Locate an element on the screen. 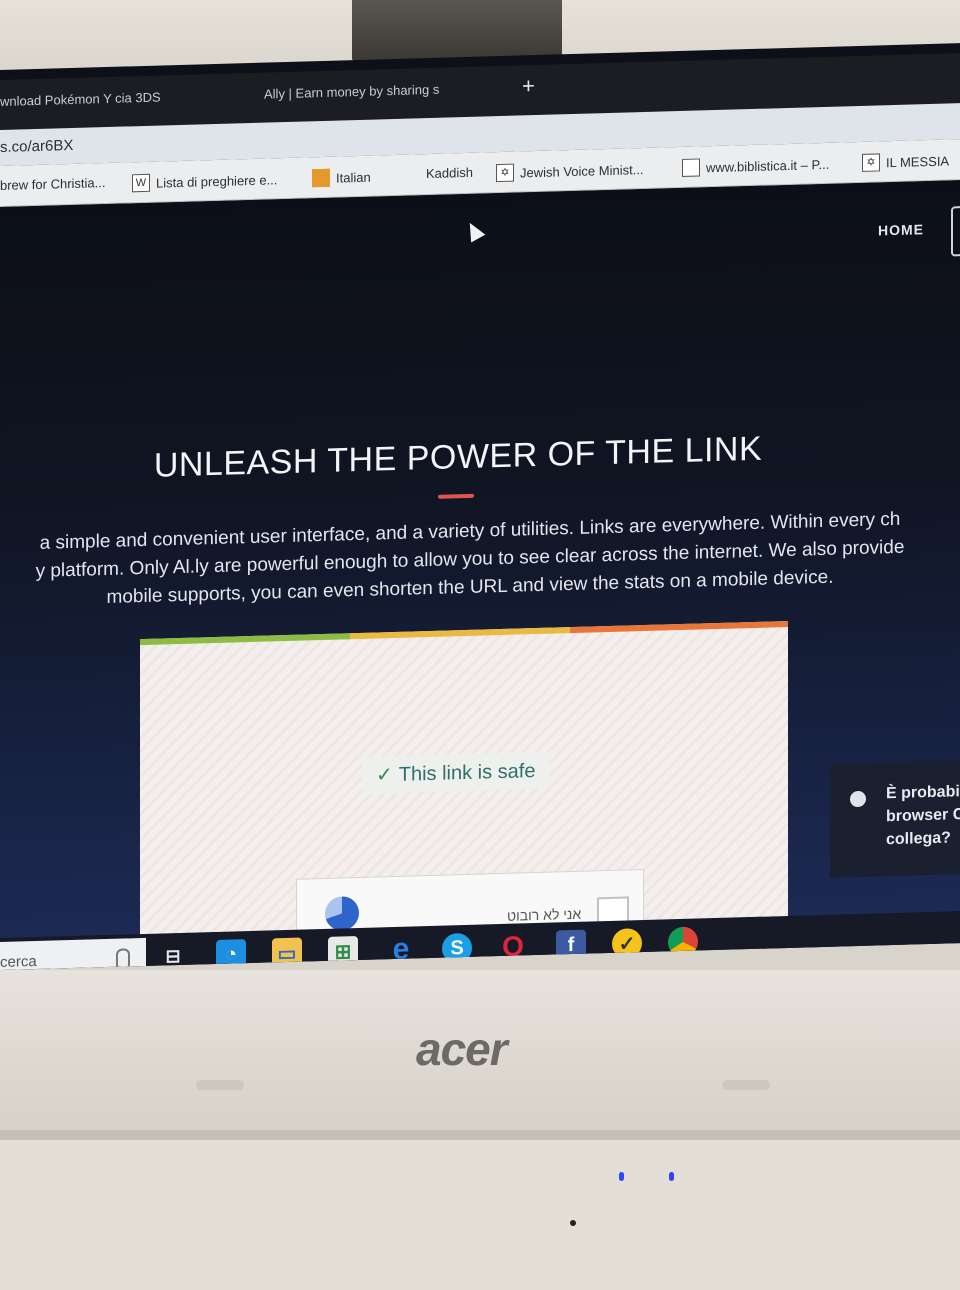 Image resolution: width=960 pixels, height=1290 pixels. search-placeholder: cerca is located at coordinates (18, 961).